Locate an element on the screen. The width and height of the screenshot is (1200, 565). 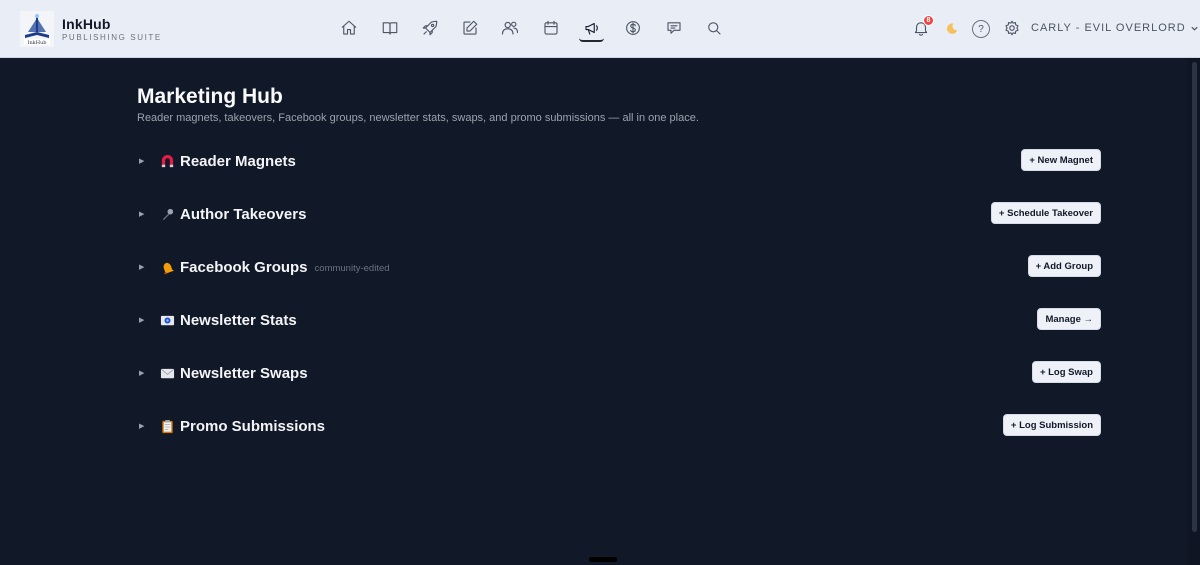
gear-icon is located at coordinates (1012, 28).